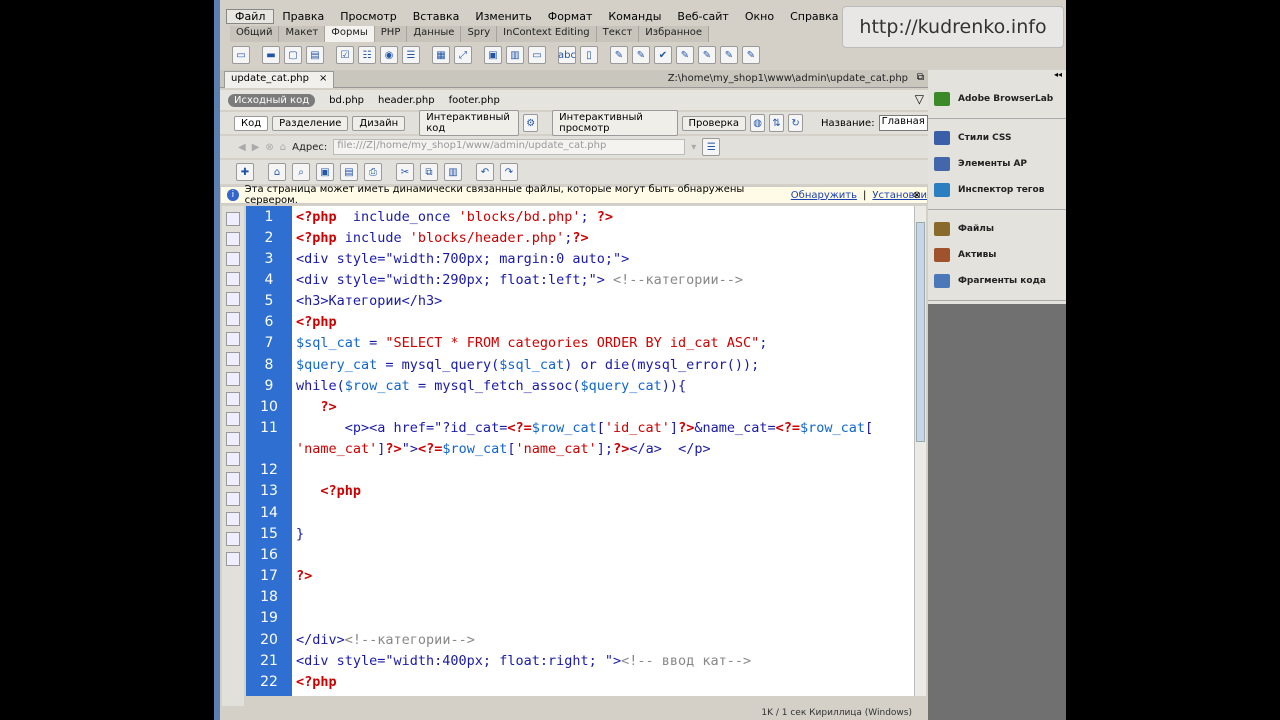 This screenshot has width=1280, height=720. I want to click on open-documents-icon, so click(233, 219).